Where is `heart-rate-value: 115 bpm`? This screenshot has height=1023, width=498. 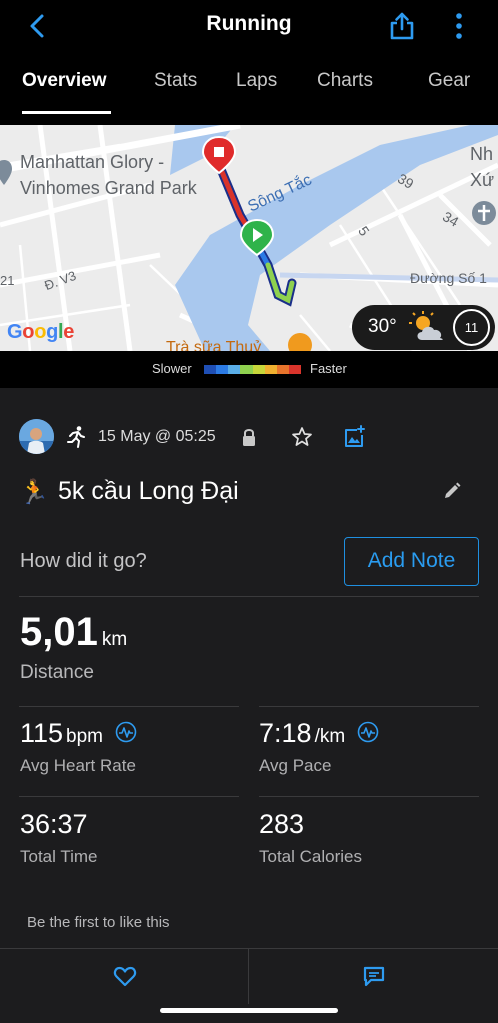 heart-rate-value: 115 bpm is located at coordinates (62, 733).